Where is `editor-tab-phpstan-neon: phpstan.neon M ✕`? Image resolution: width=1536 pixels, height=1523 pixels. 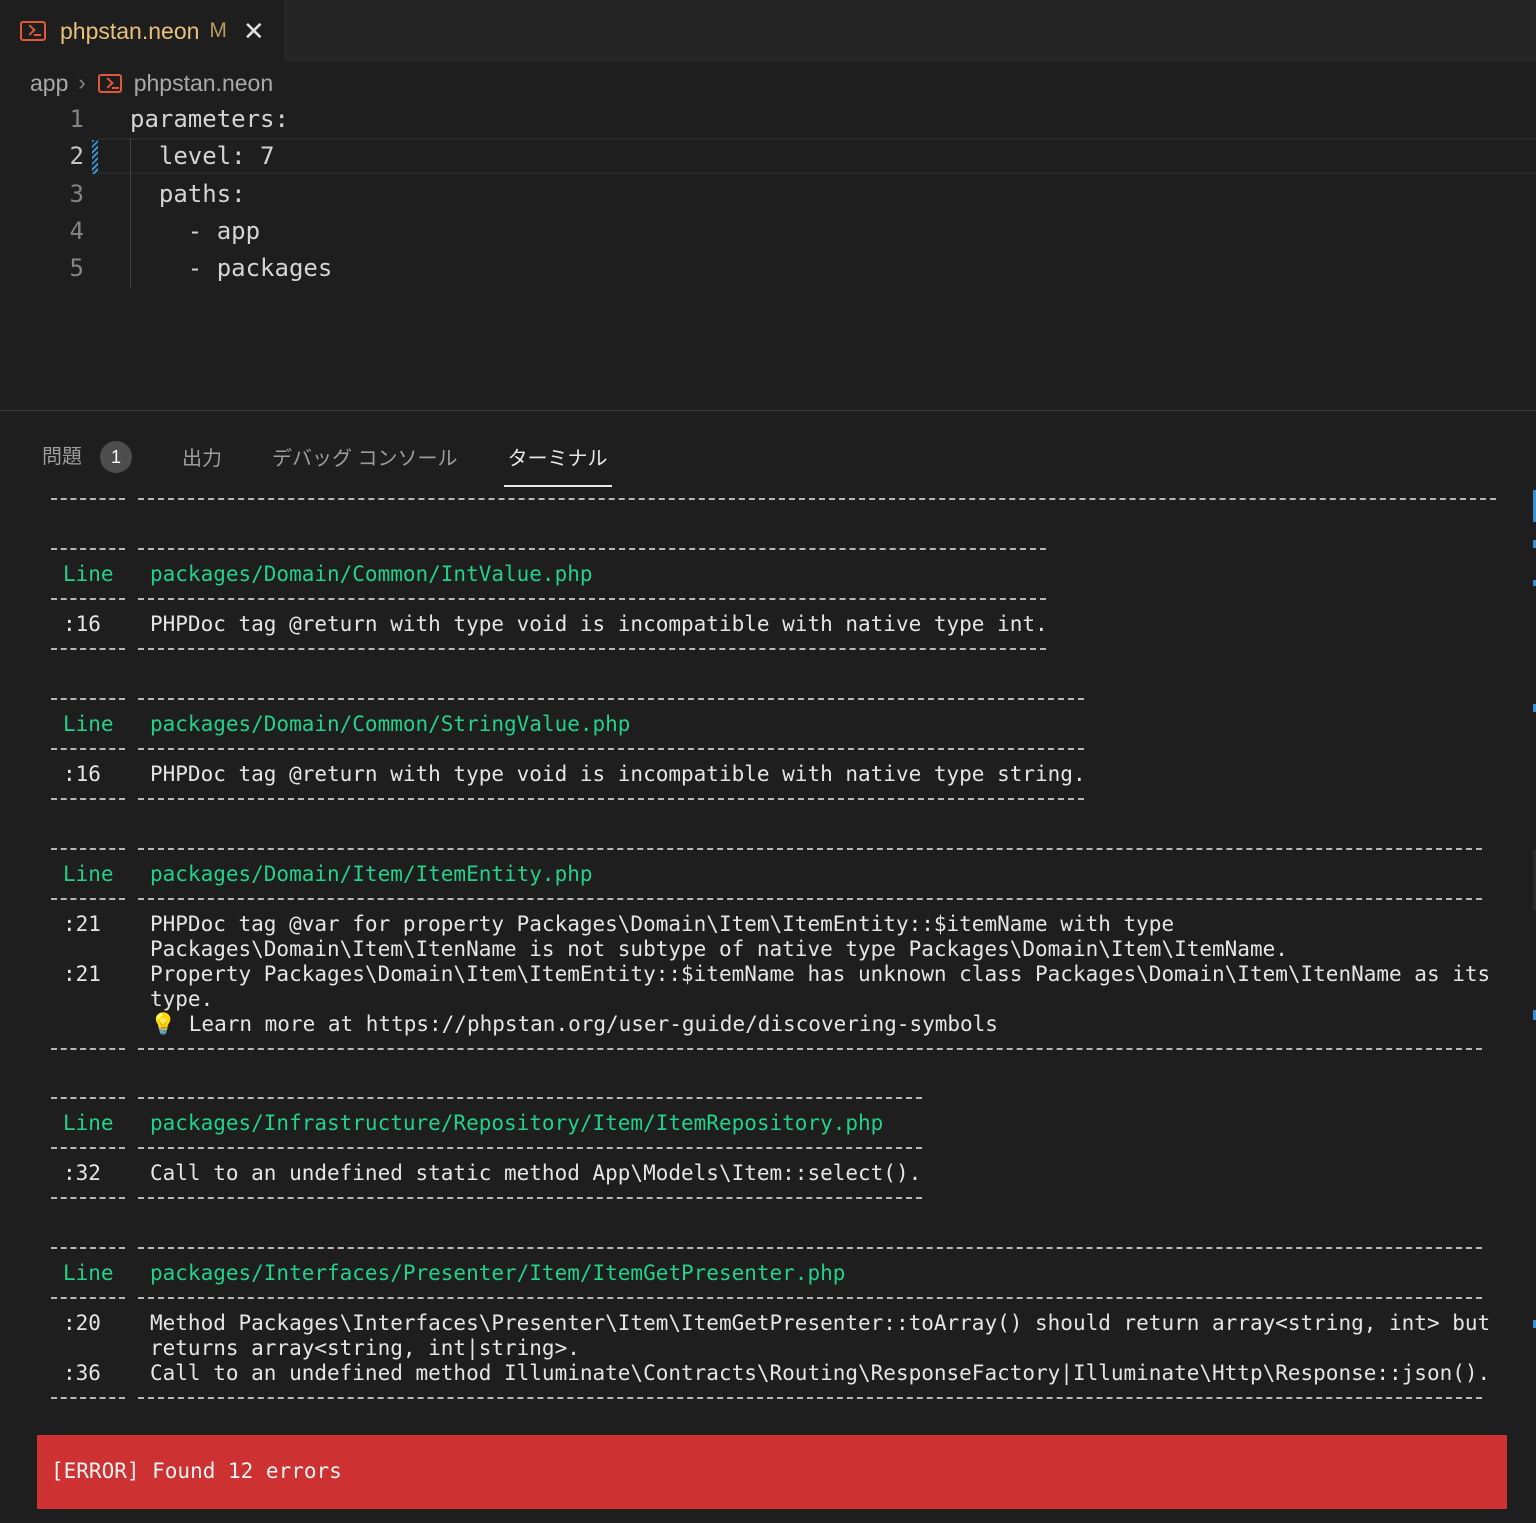 editor-tab-phpstan-neon: phpstan.neon M ✕ is located at coordinates (142, 31).